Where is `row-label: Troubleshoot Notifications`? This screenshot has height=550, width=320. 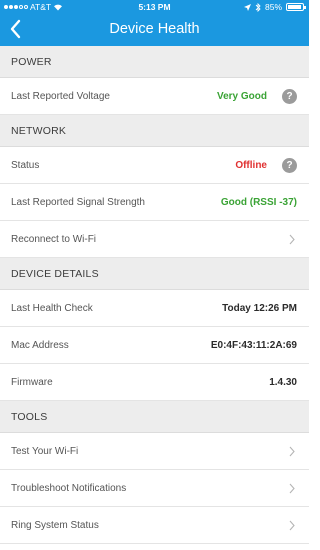
row-label: Troubleshoot Notifications is located at coordinates (69, 488).